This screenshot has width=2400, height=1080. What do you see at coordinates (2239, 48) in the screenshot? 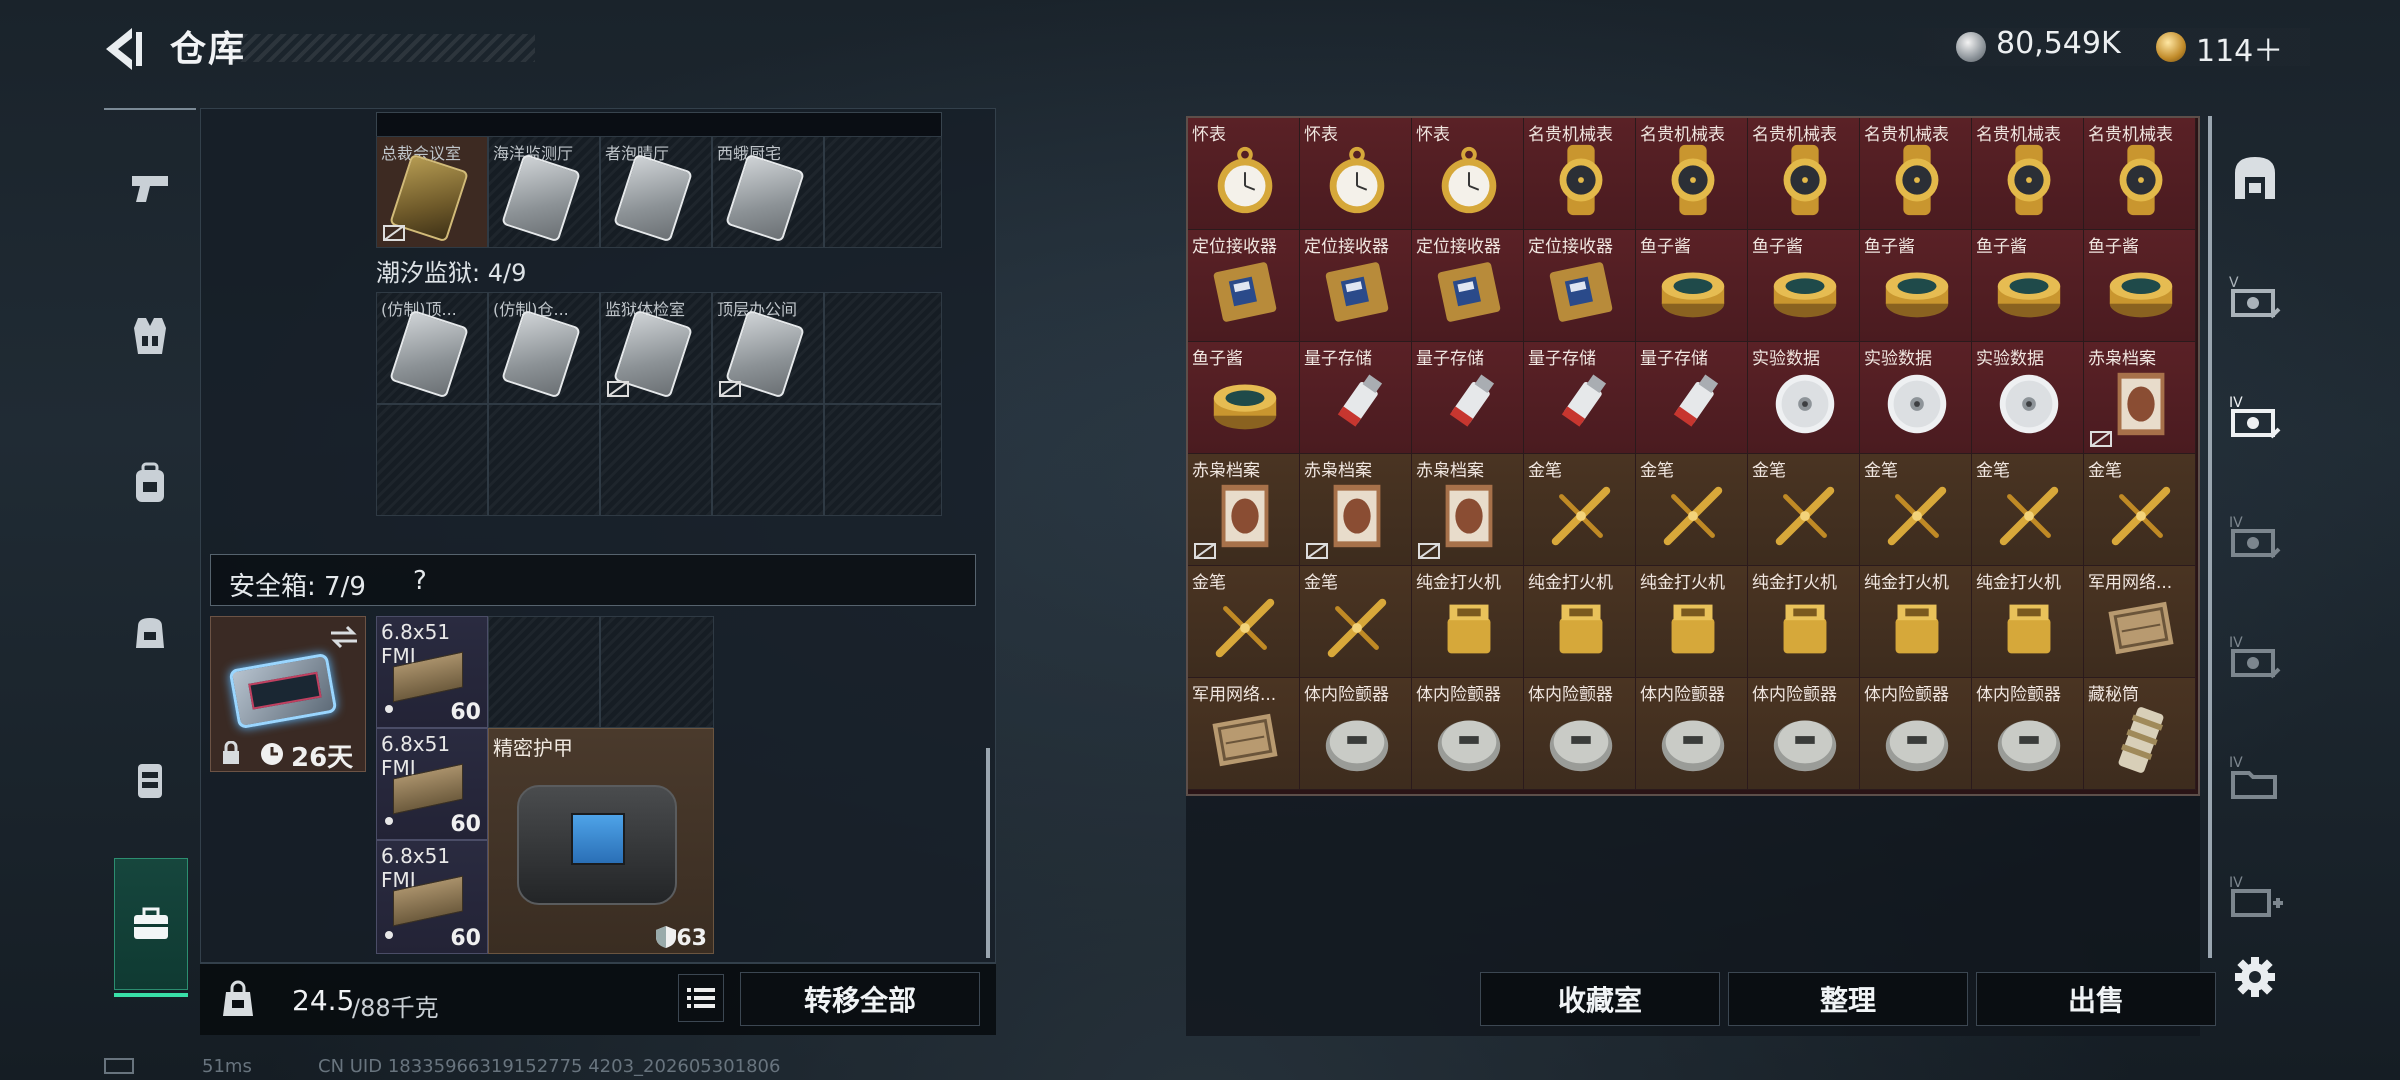
I see `gold-currency-amount: 114＋` at bounding box center [2239, 48].